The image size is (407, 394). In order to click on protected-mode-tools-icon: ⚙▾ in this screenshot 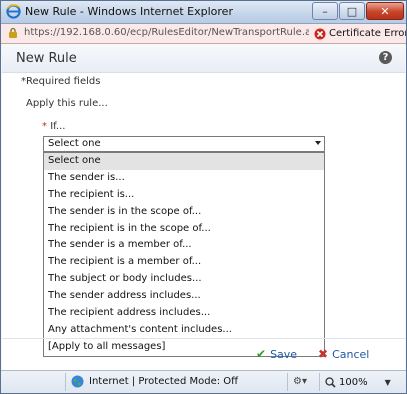, I will do `click(304, 382)`.